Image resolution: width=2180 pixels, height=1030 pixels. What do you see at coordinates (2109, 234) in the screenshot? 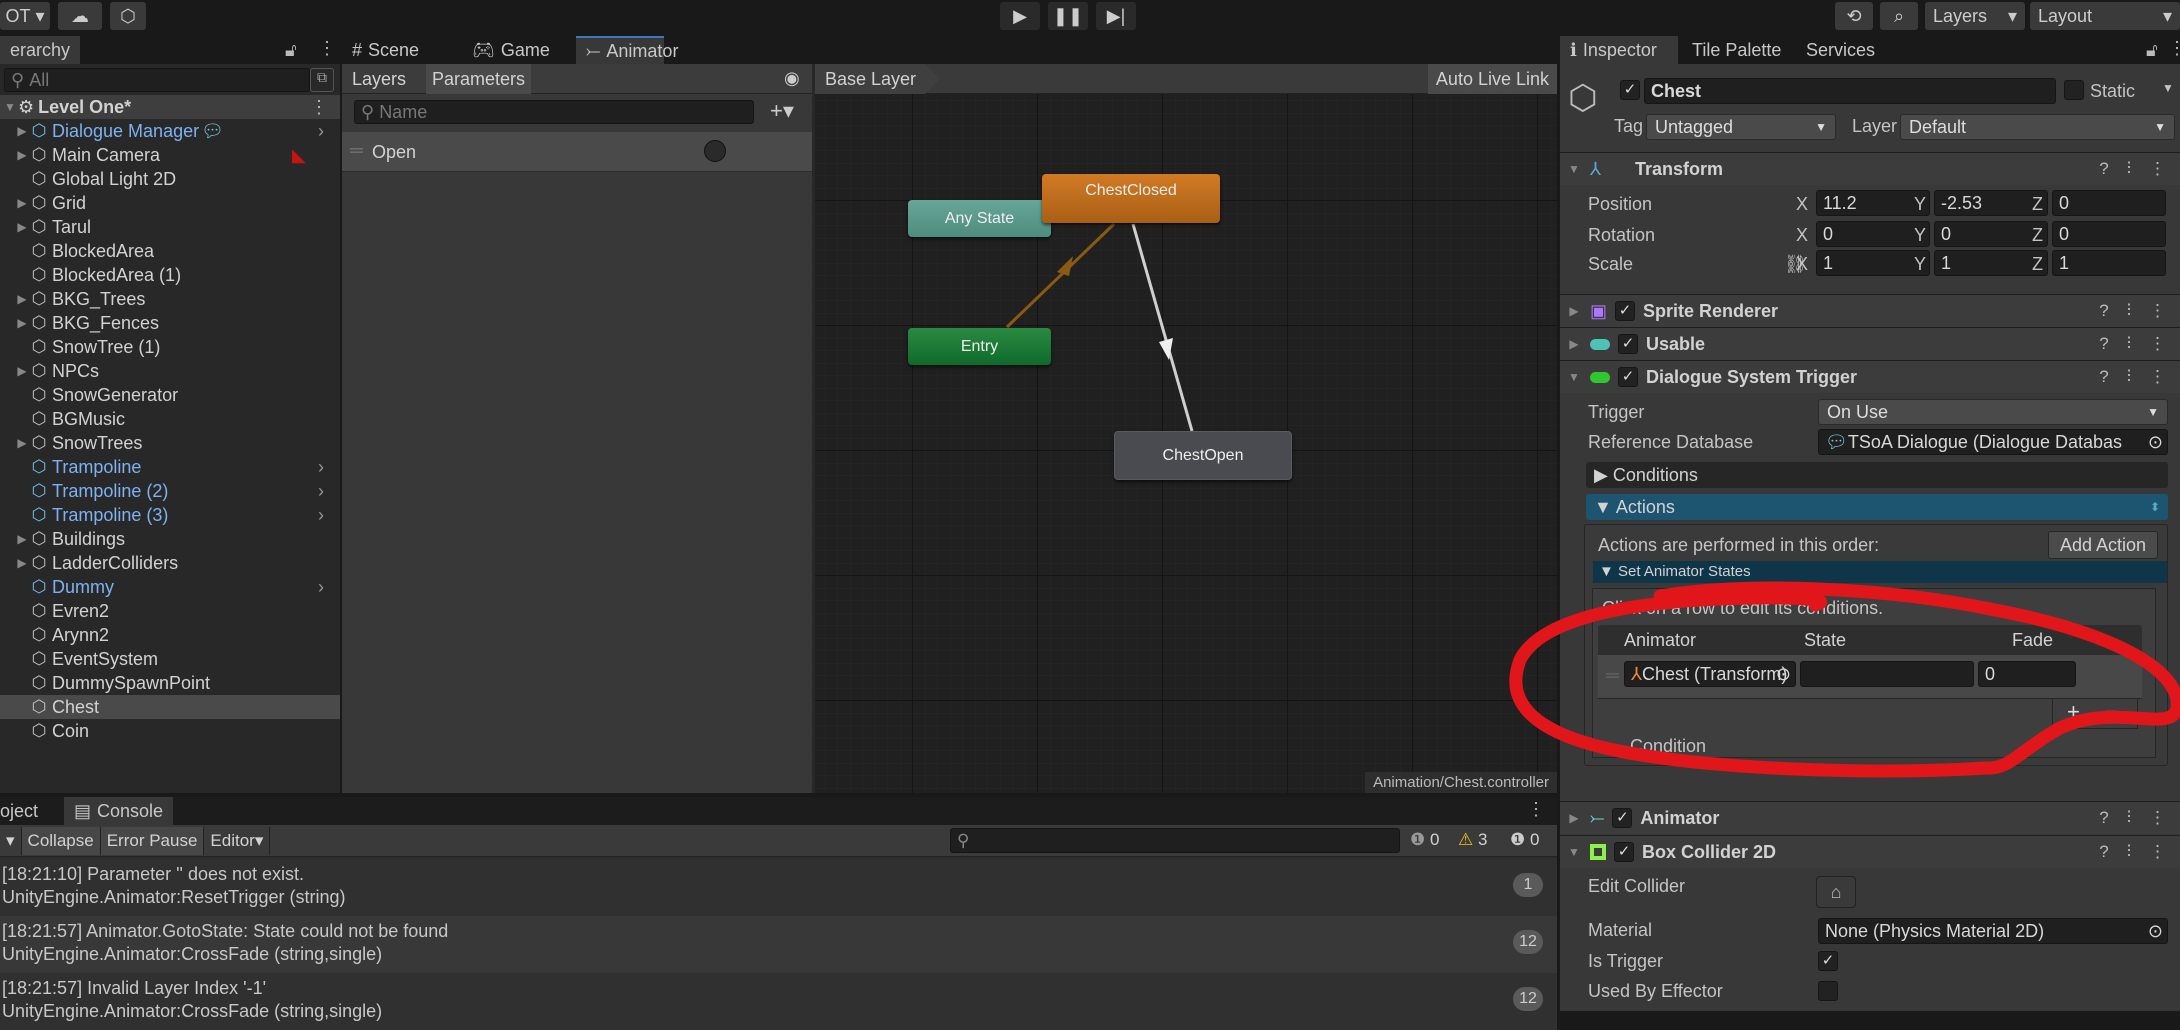
I see `rotation-z-input: 0` at bounding box center [2109, 234].